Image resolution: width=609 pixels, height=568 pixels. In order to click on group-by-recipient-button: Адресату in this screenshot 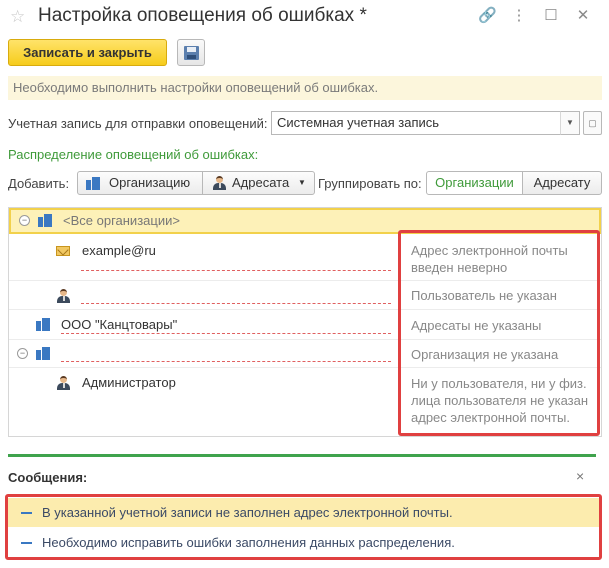, I will do `click(562, 183)`.